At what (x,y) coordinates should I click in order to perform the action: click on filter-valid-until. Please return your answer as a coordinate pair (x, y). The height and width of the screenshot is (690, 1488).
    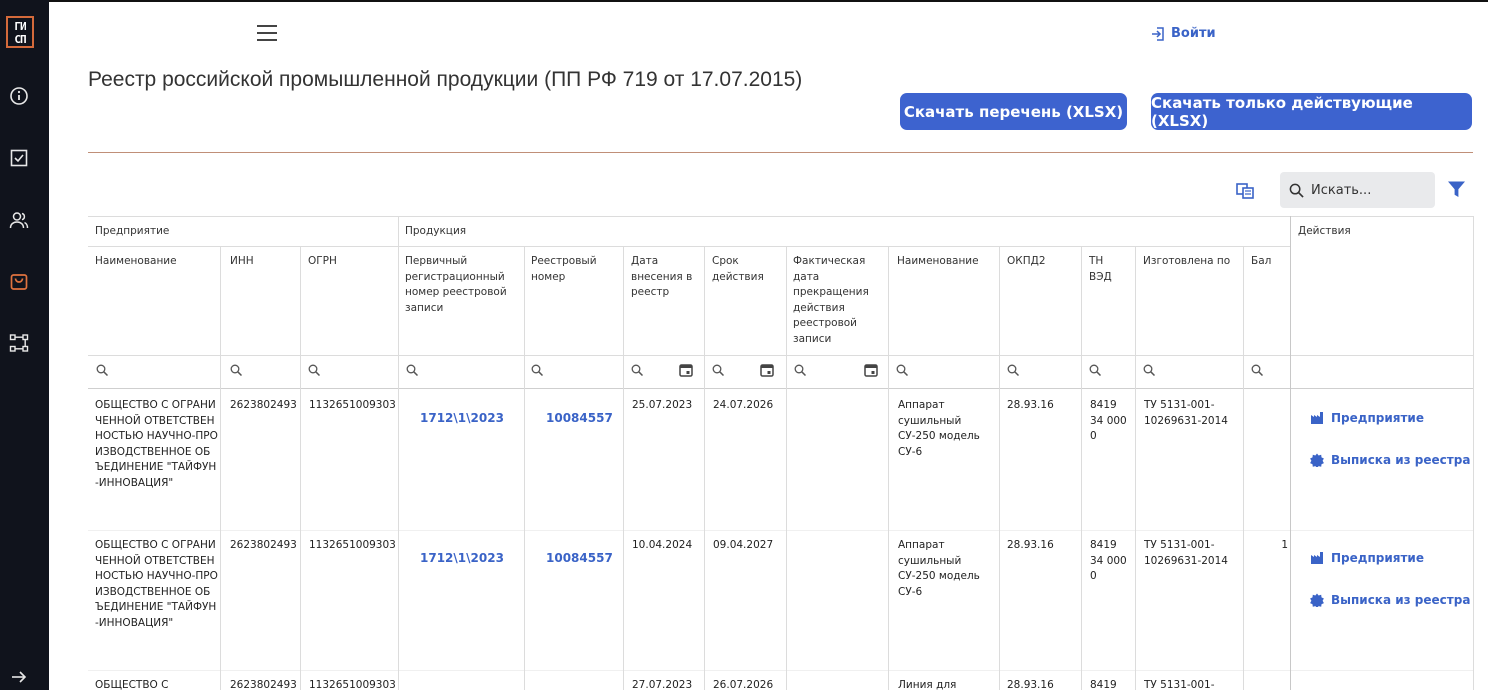
    Looking at the image, I should click on (718, 371).